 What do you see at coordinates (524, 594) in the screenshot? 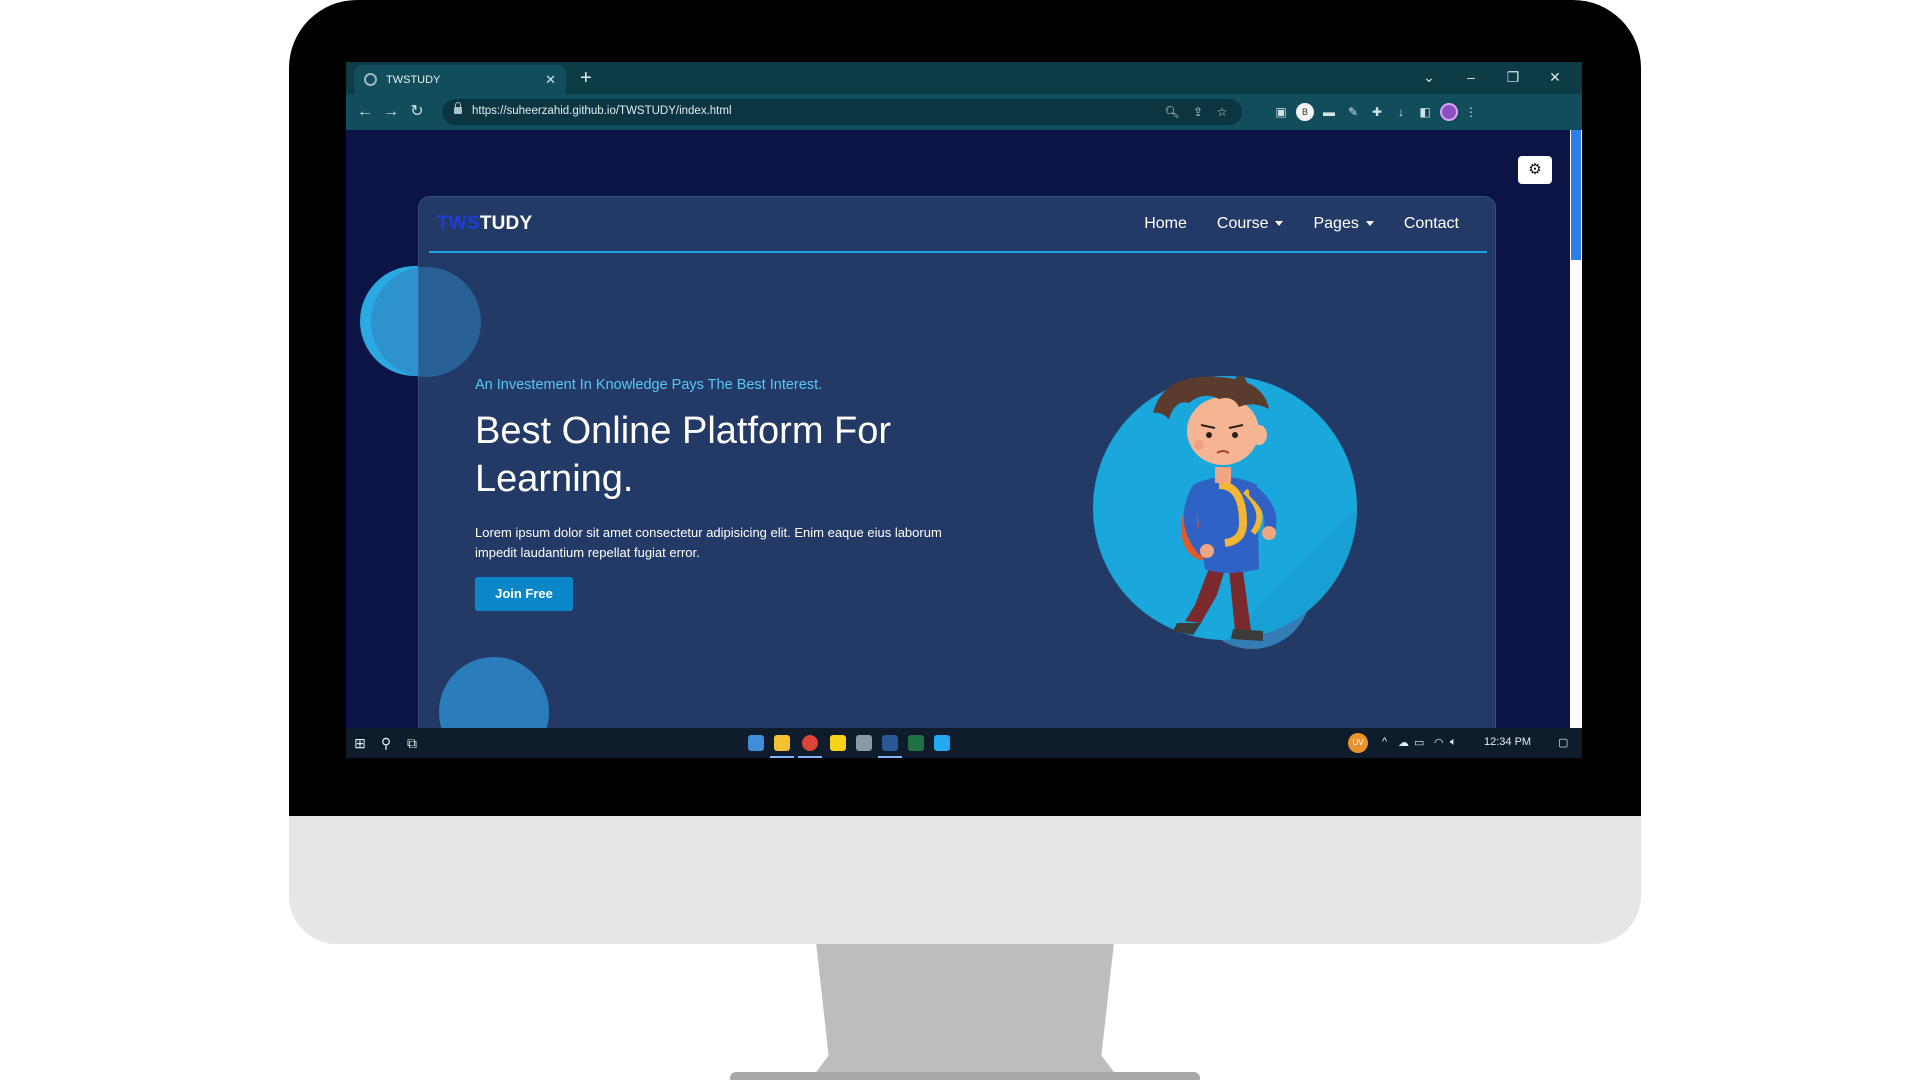
I see `join-free-button: Join Free` at bounding box center [524, 594].